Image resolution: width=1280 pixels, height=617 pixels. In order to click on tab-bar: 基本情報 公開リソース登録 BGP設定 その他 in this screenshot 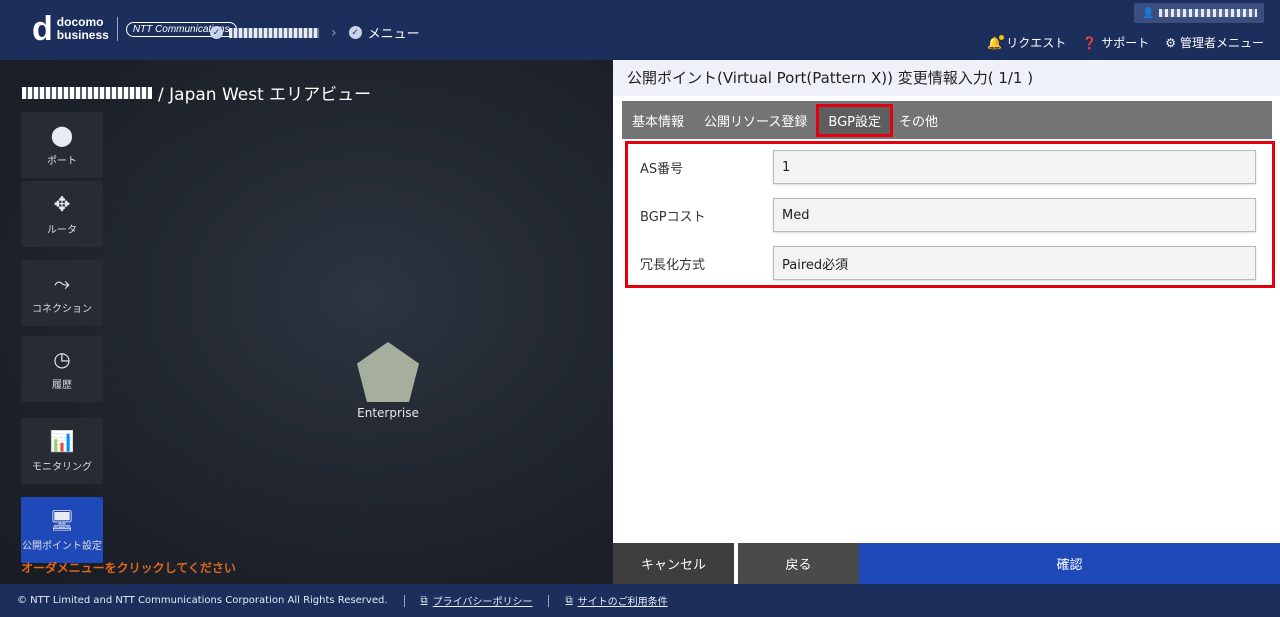, I will do `click(947, 120)`.